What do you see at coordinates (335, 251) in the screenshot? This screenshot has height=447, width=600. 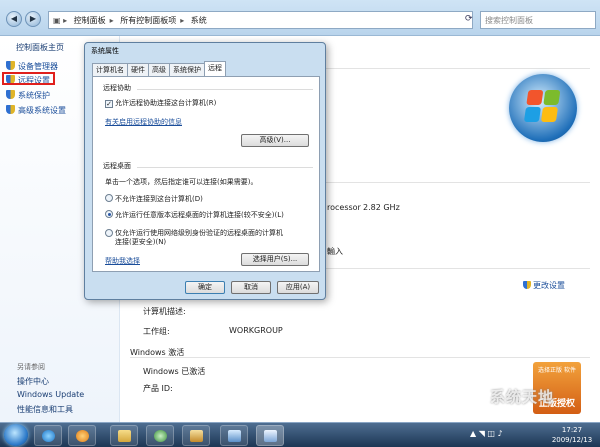 I see `pen-touch-text: 輸入` at bounding box center [335, 251].